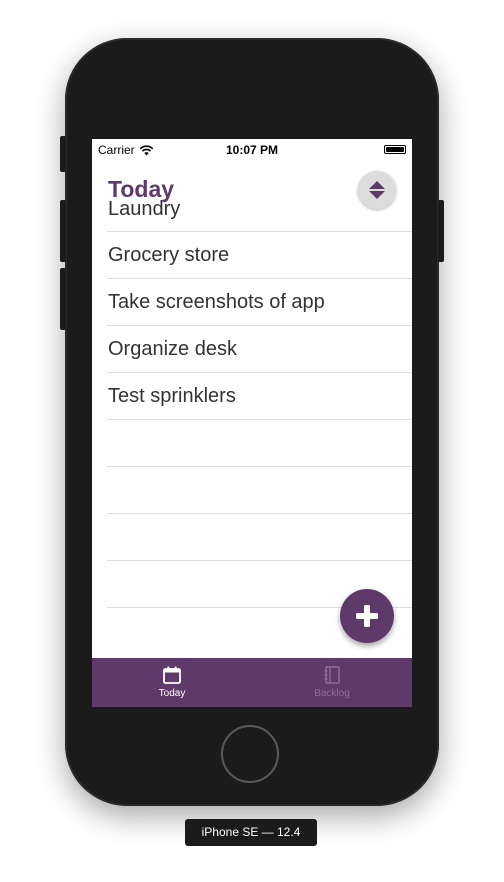 Image resolution: width=504 pixels, height=882 pixels. Describe the element at coordinates (63, 231) in the screenshot. I see `volume-up-button` at that location.